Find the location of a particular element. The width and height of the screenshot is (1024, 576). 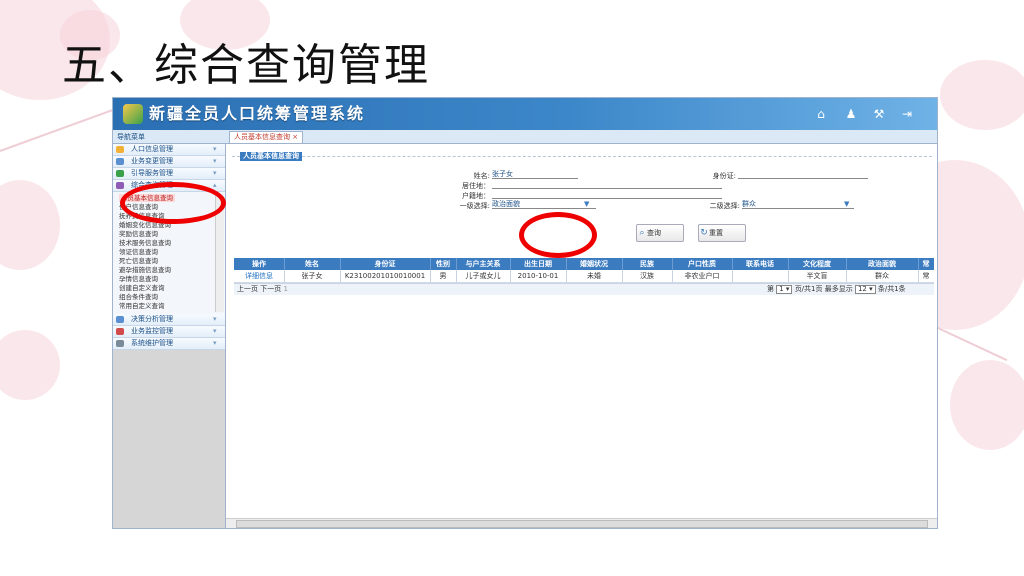

pager: 上一页 下一页 1 第 1 ▾ 页/共1页 最多显示 12 ▾ 条/共1条 is located at coordinates (584, 289).